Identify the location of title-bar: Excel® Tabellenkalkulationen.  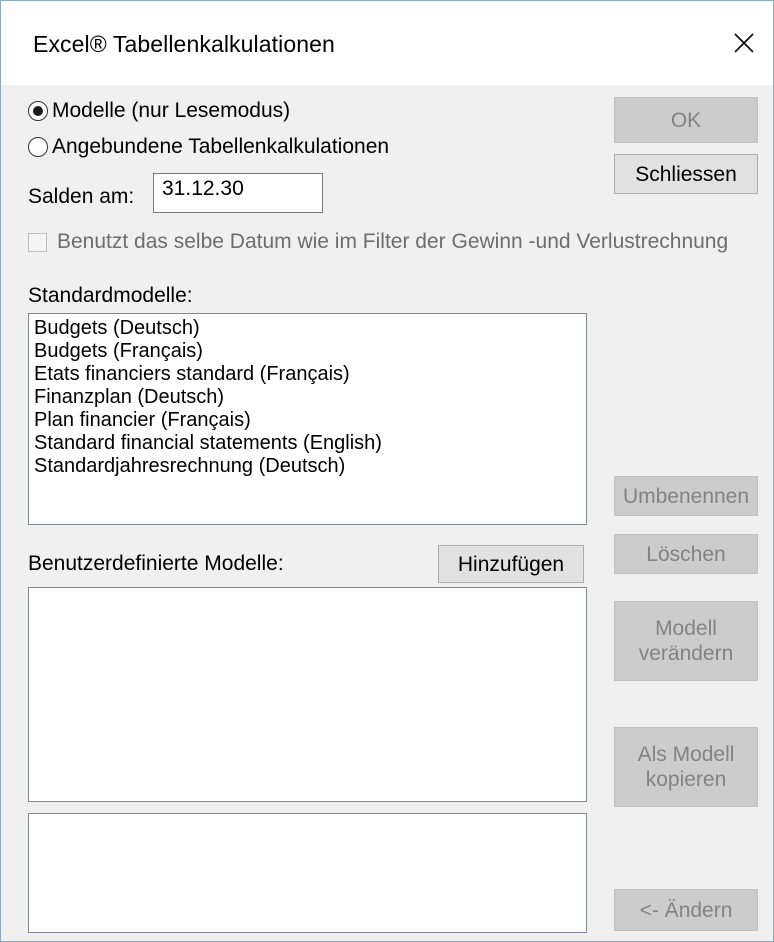
(387, 43).